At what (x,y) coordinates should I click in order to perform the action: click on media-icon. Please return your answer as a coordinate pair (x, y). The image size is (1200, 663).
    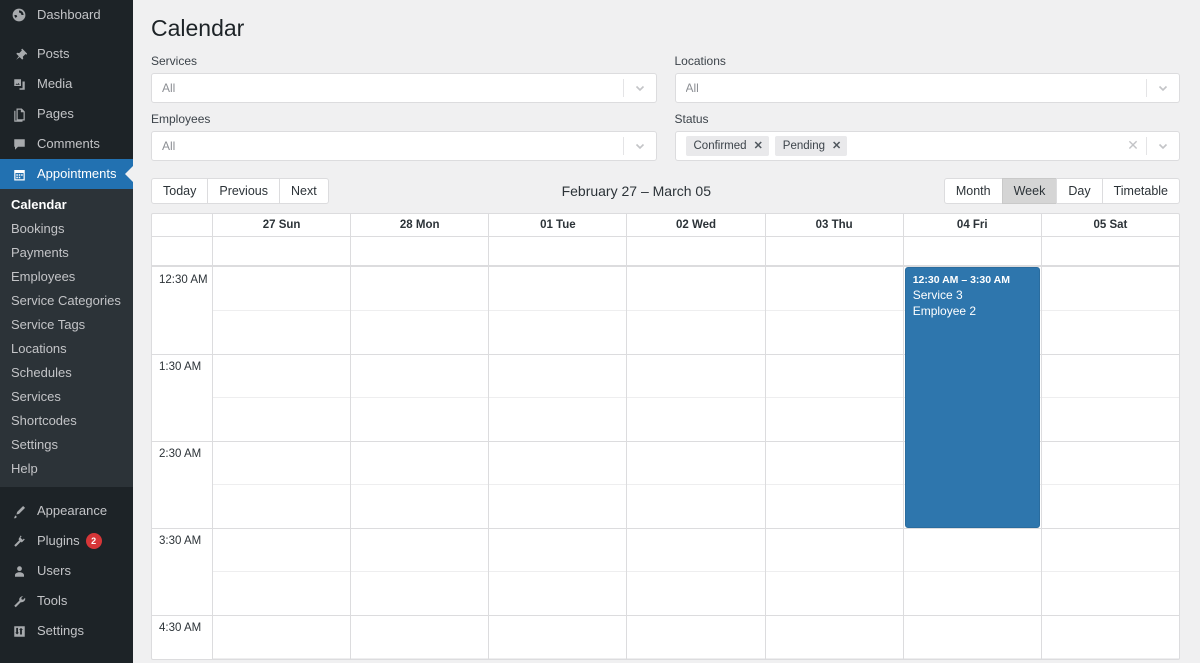
    Looking at the image, I should click on (19, 84).